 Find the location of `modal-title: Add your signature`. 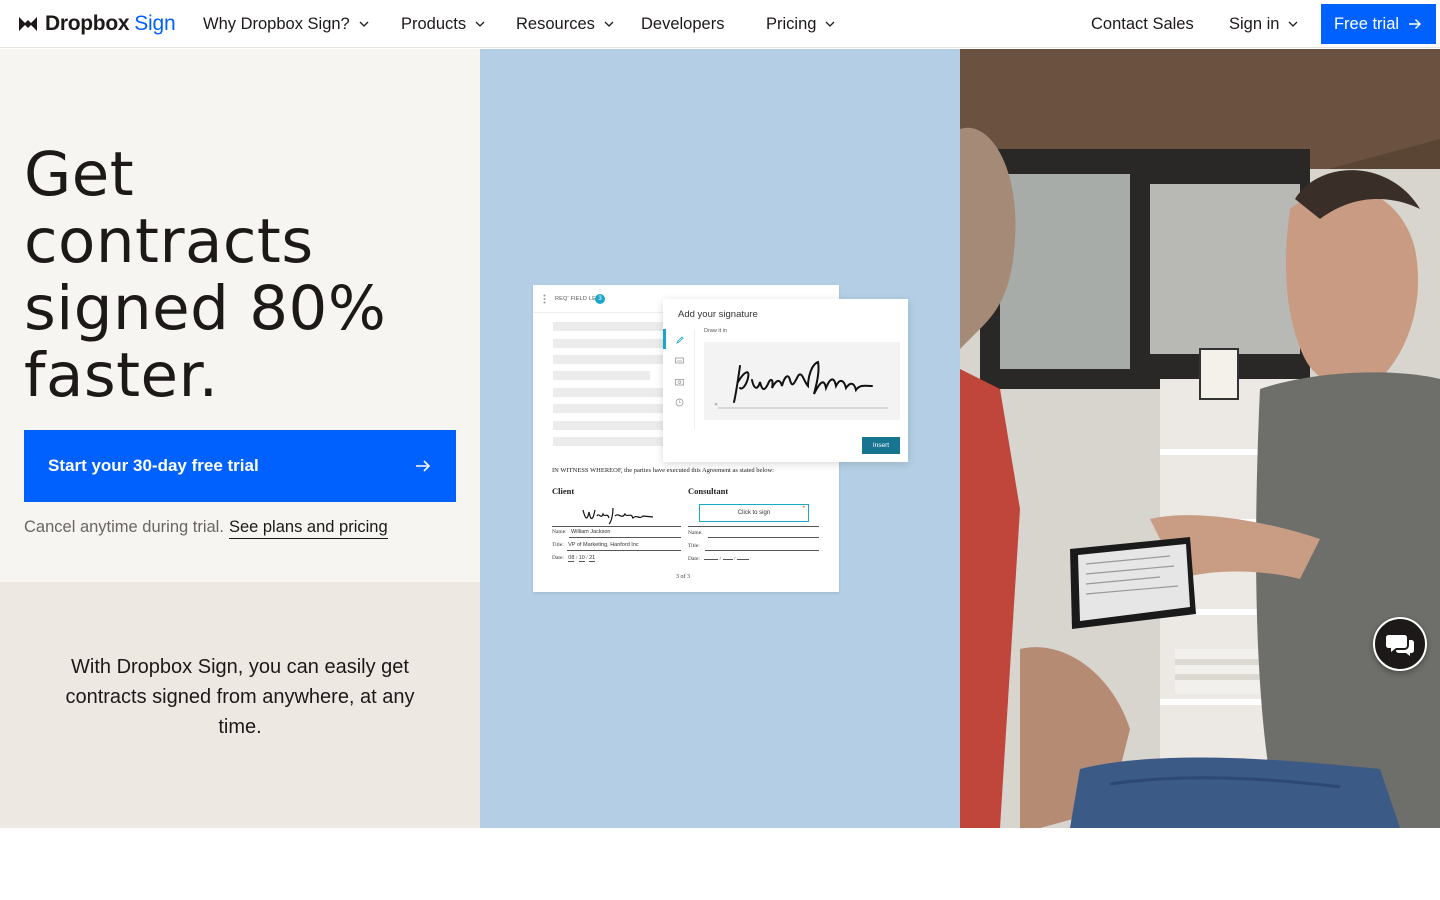

modal-title: Add your signature is located at coordinates (718, 314).